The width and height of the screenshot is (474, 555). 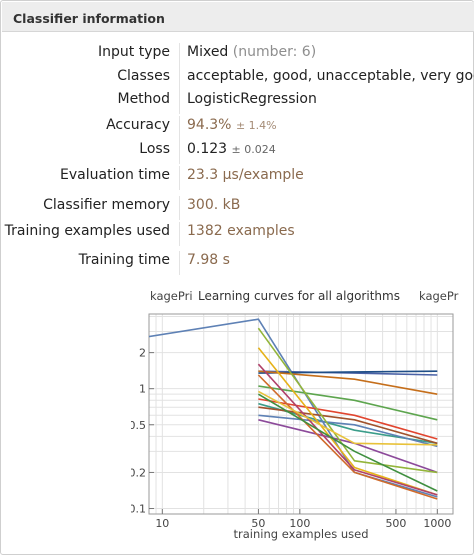 What do you see at coordinates (395, 523) in the screenshot?
I see `x-tick-label: 500` at bounding box center [395, 523].